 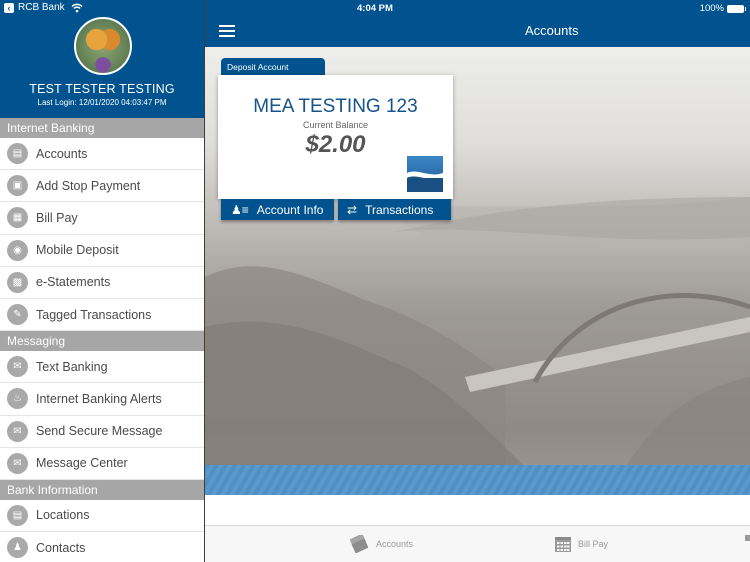 I want to click on account-name: MEA TESTING 123, so click(x=335, y=106).